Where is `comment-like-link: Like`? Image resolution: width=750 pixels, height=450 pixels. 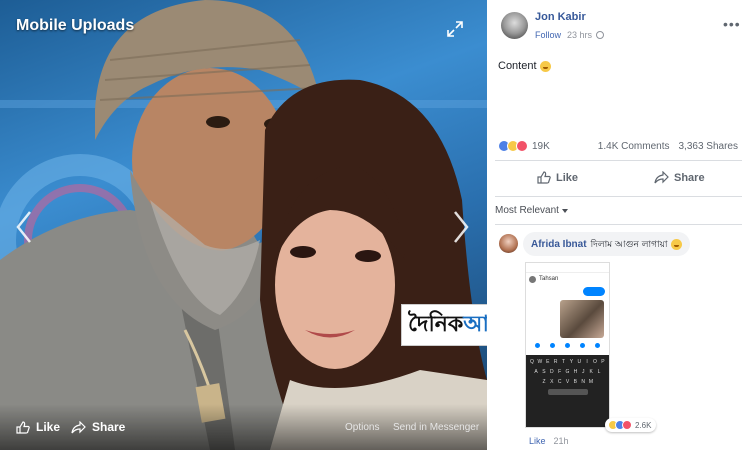 comment-like-link: Like is located at coordinates (537, 441).